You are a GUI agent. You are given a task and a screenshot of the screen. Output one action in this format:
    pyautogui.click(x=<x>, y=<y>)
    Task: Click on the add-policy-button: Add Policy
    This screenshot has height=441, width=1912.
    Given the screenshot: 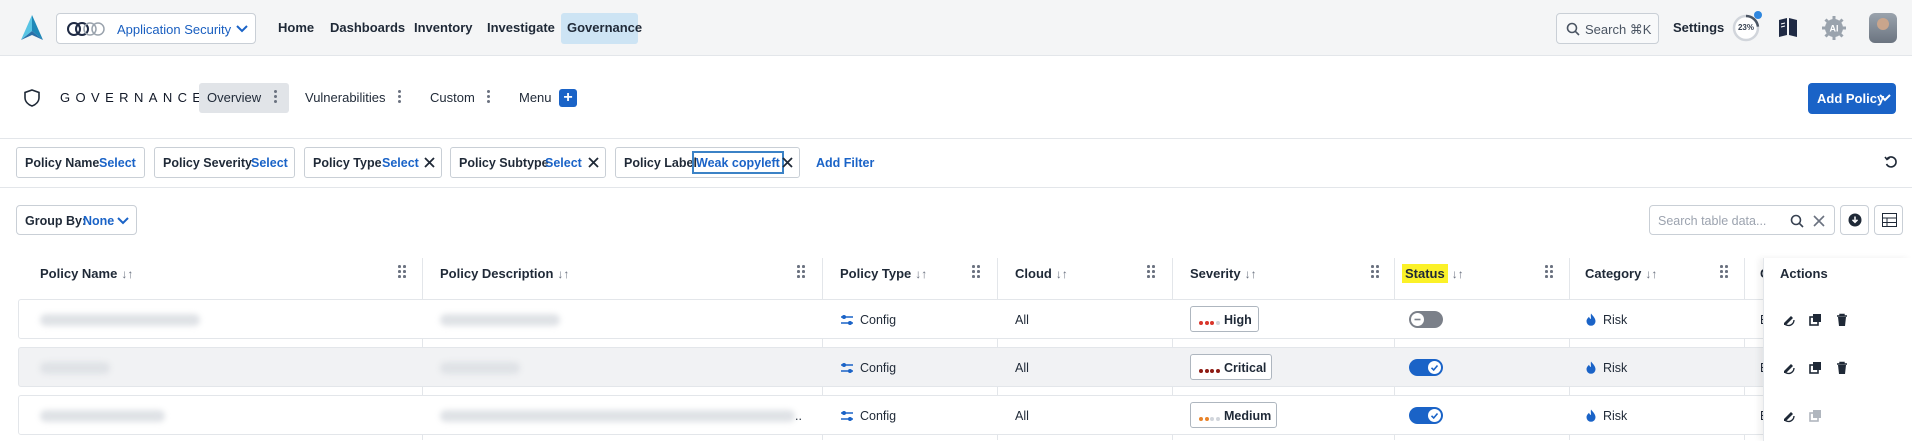 What is the action you would take?
    pyautogui.click(x=1852, y=98)
    